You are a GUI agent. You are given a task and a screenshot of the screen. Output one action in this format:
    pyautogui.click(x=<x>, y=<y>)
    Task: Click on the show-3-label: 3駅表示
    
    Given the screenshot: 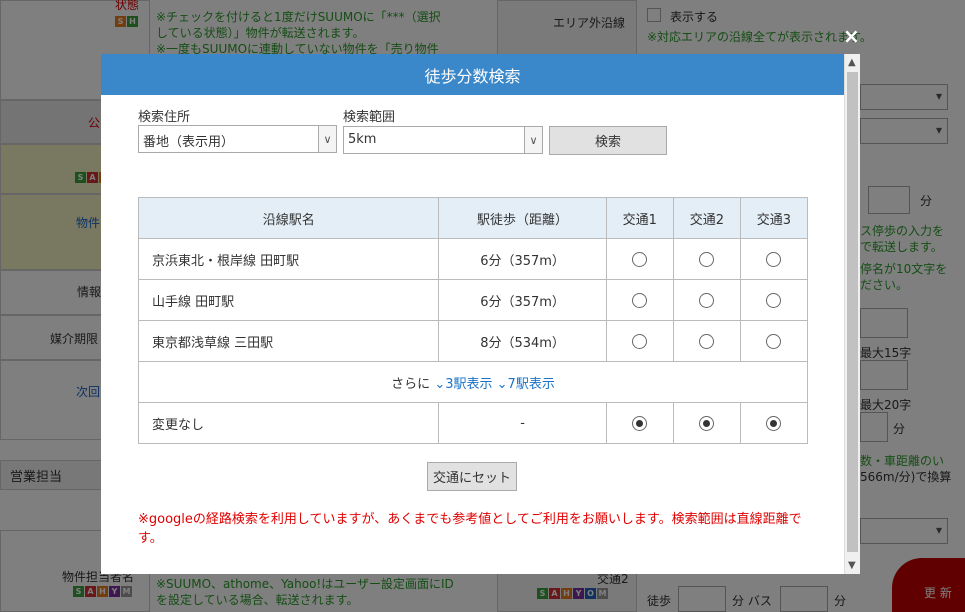 What is the action you would take?
    pyautogui.click(x=469, y=384)
    